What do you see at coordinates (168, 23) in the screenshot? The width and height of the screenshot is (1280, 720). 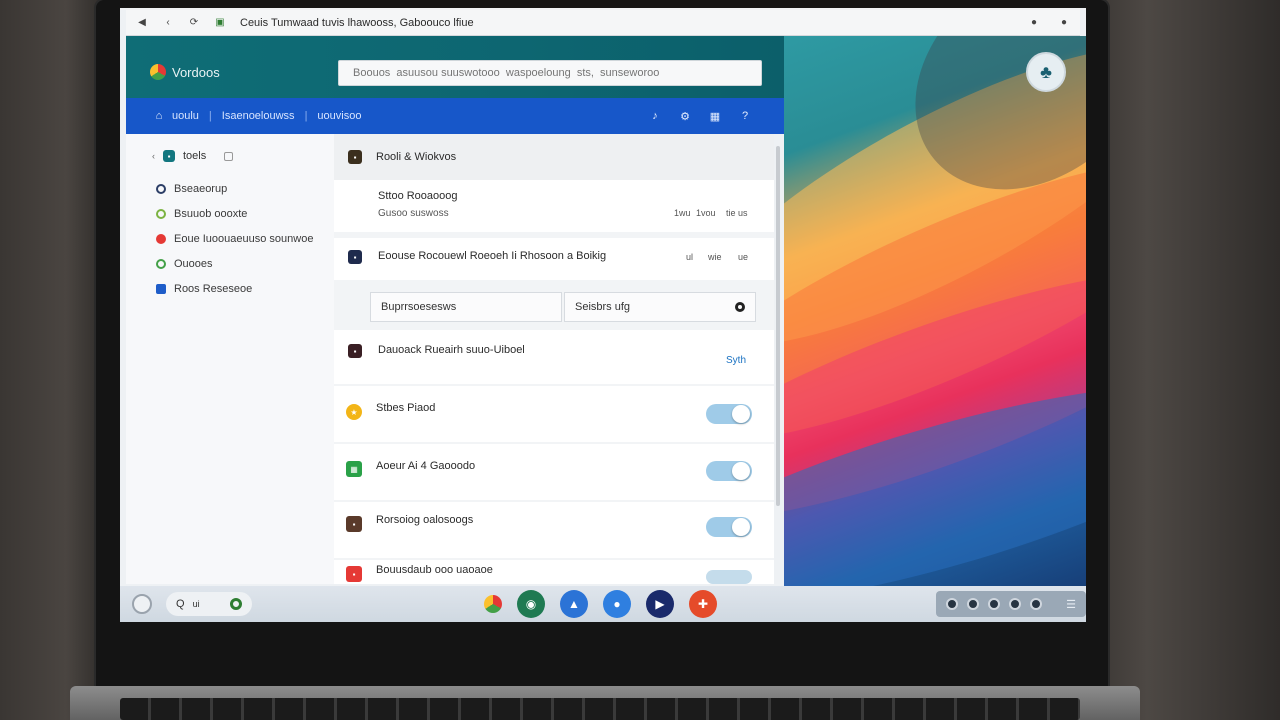 I see `forward-icon: ‹` at bounding box center [168, 23].